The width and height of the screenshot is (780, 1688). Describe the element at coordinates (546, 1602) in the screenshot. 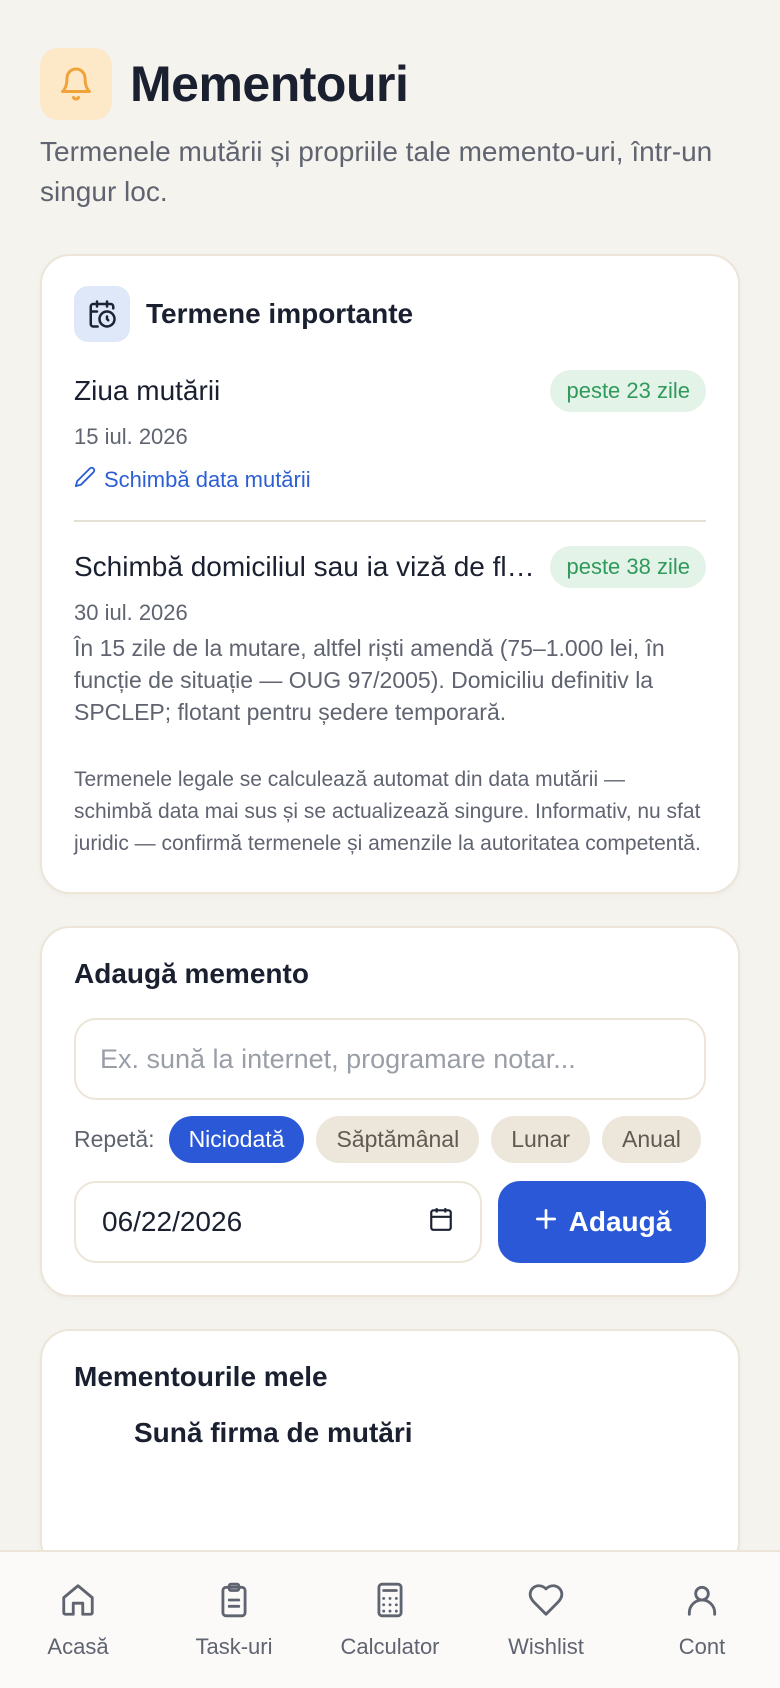

I see `heart-icon` at that location.